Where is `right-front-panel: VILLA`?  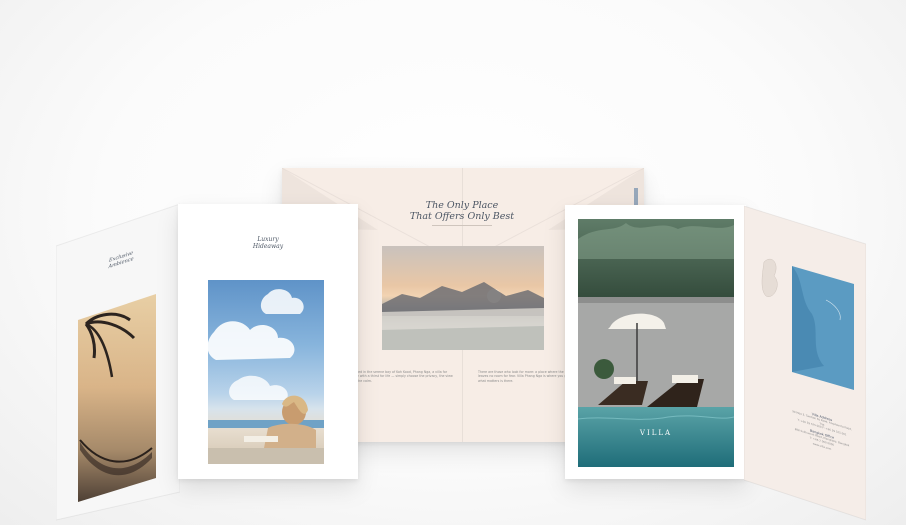
right-front-panel: VILLA is located at coordinates (655, 342).